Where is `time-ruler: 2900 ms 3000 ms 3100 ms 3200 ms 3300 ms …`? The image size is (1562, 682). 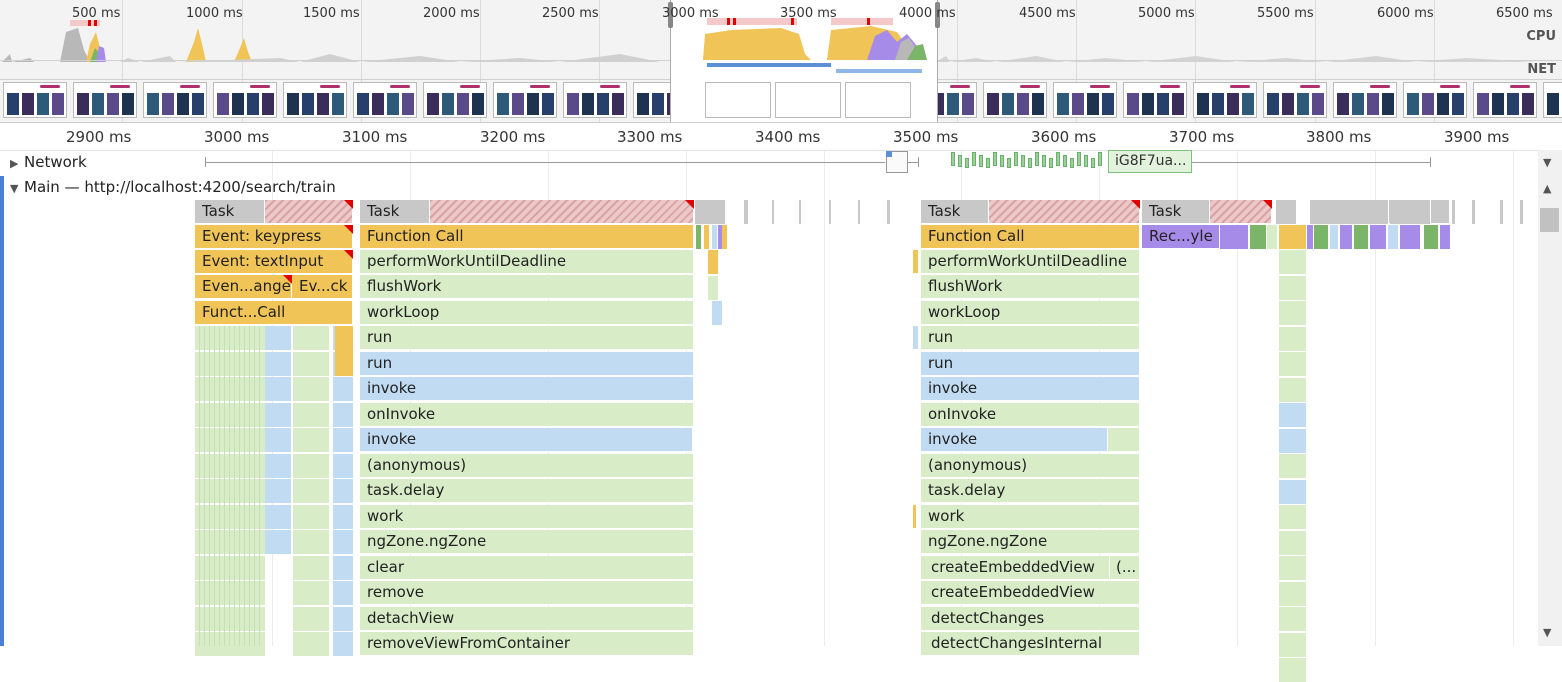 time-ruler: 2900 ms 3000 ms 3100 ms 3200 ms 3300 ms … is located at coordinates (769, 137).